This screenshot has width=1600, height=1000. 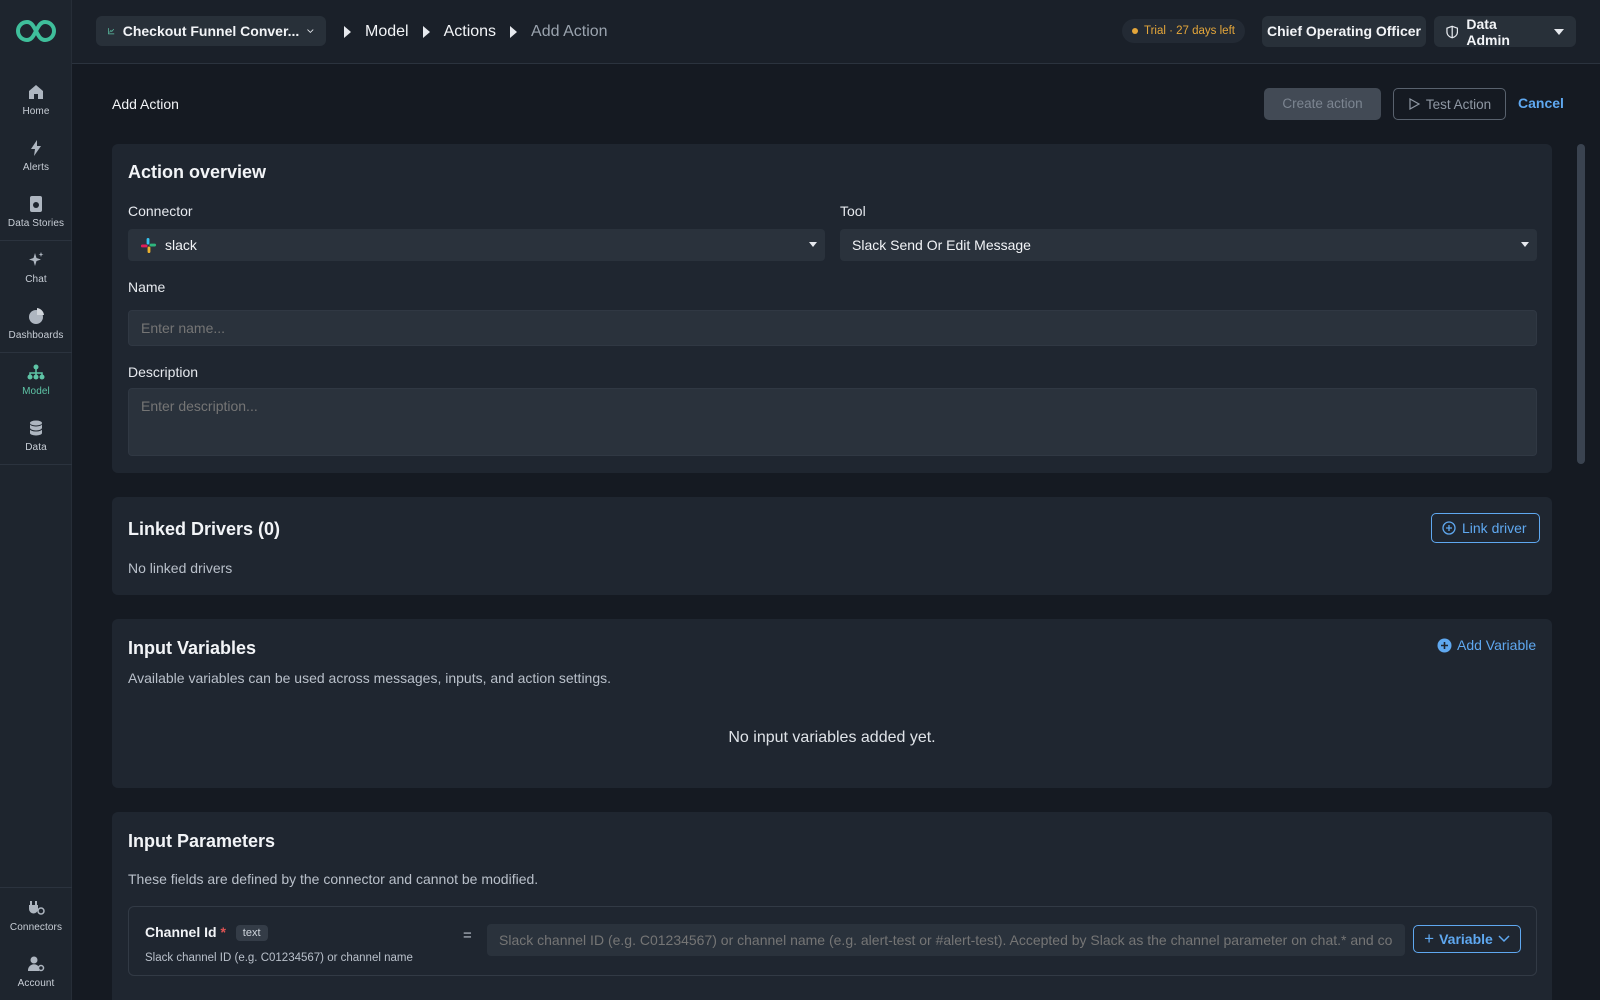 I want to click on sidebar-item-label: Data, so click(x=36, y=447).